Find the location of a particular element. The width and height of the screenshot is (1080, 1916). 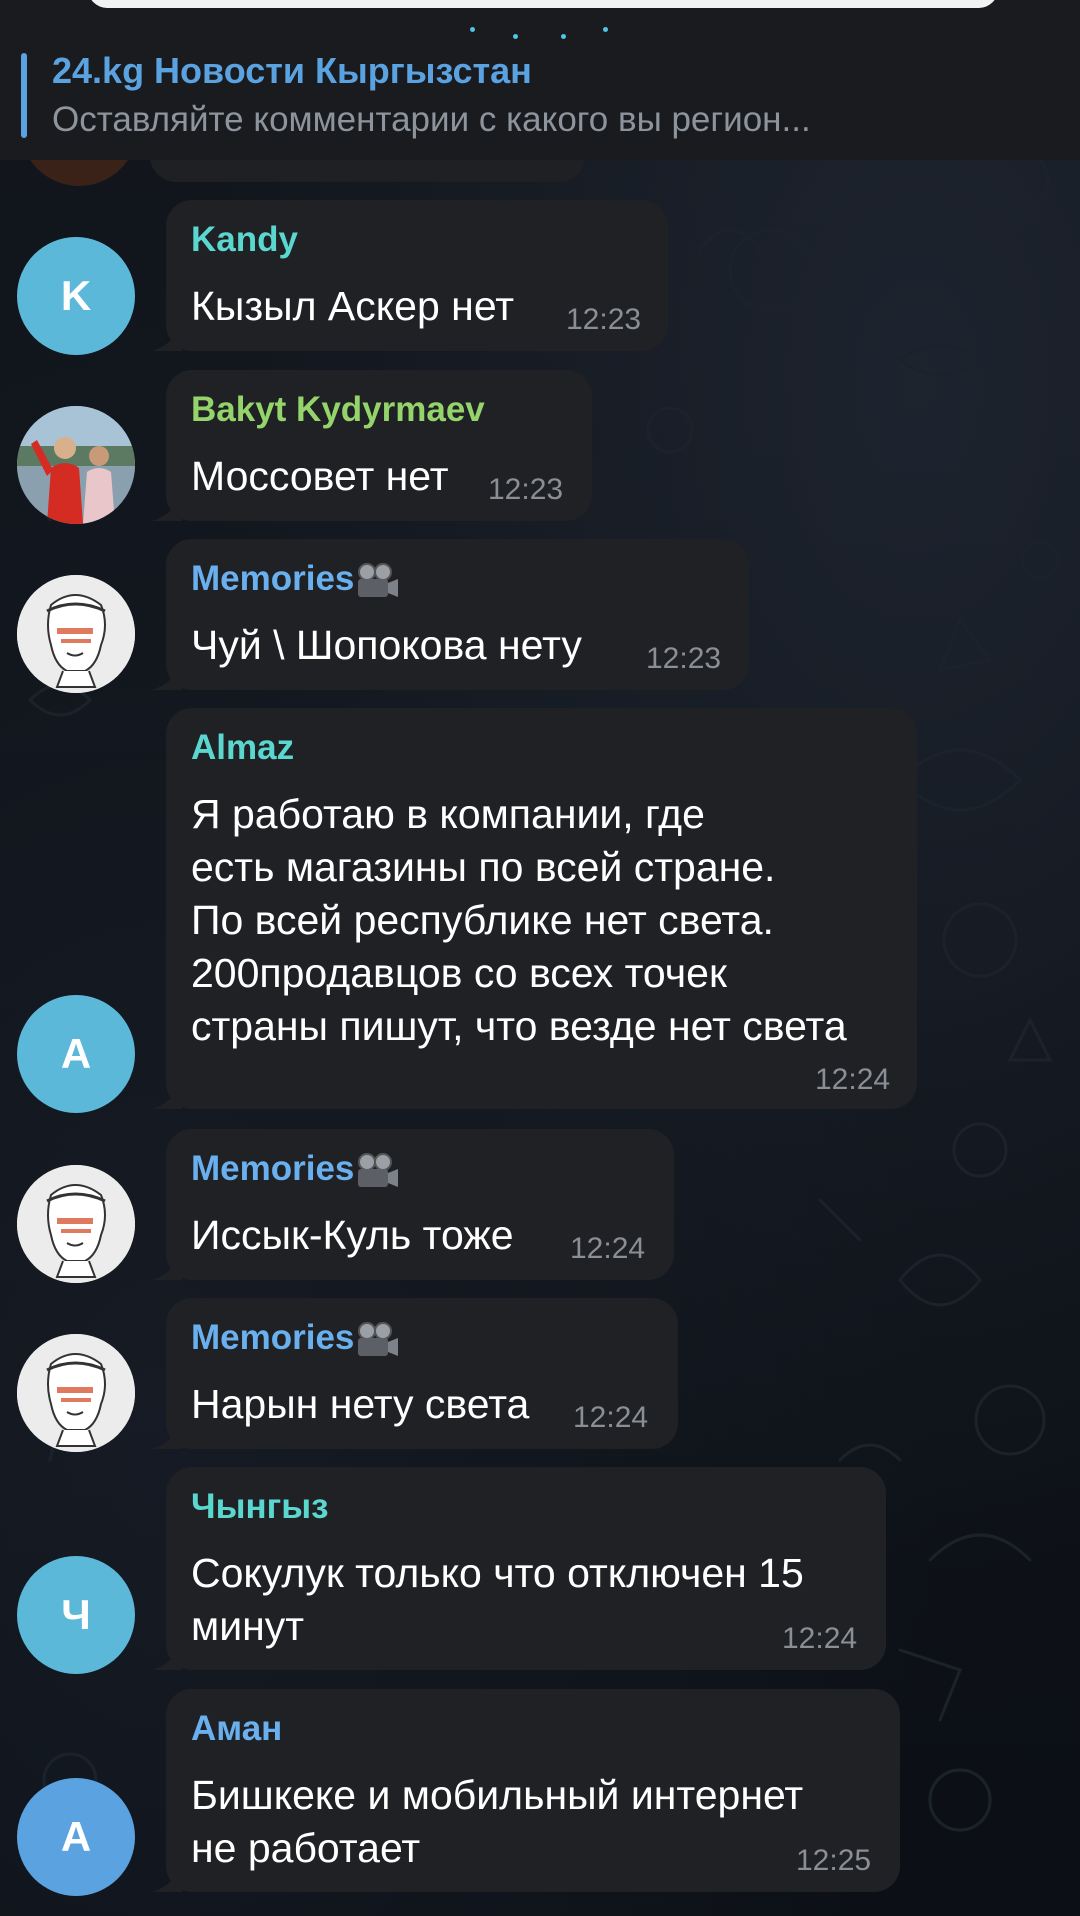

avatar-letter: Ч is located at coordinates (76, 1614).